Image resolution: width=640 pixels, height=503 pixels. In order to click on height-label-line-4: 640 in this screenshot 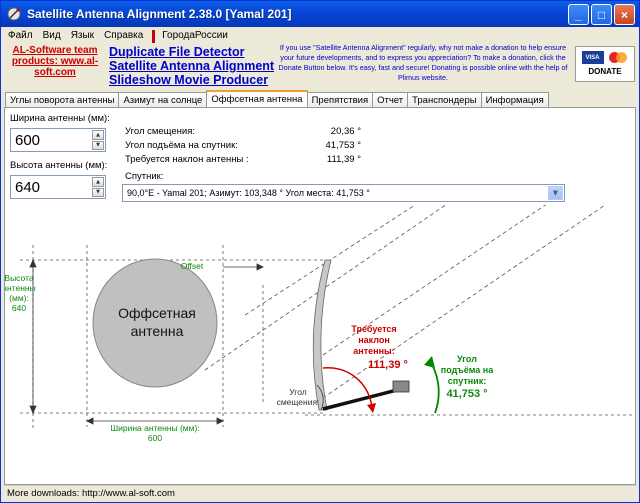, I will do `click(19, 308)`.